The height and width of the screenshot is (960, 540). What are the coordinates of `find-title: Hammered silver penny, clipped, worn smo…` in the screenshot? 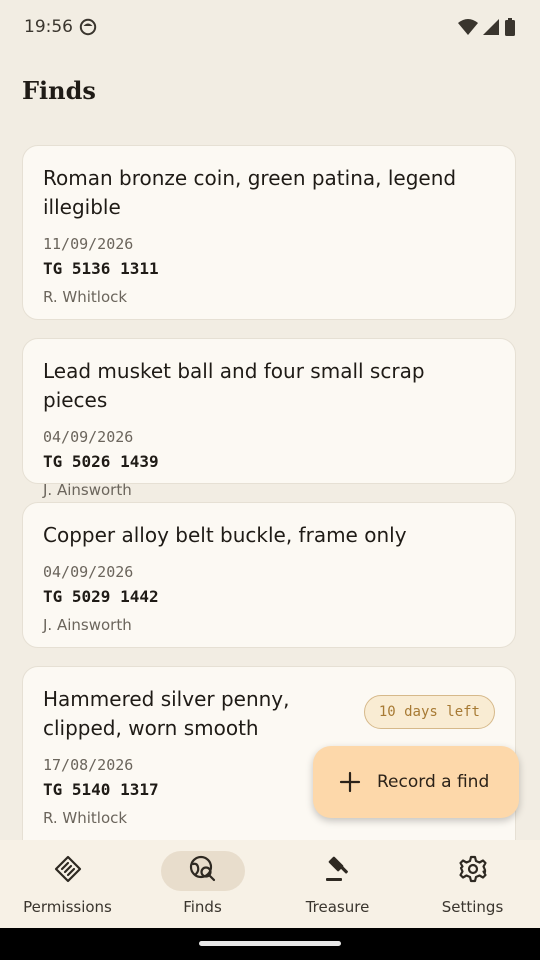 It's located at (166, 713).